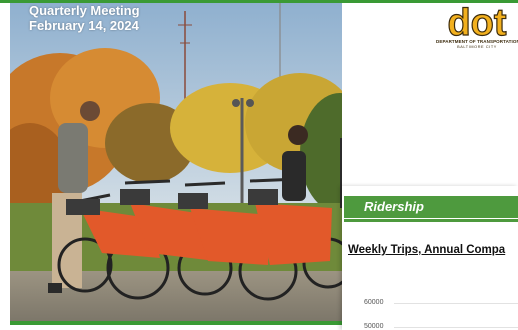 This screenshot has width=518, height=330. What do you see at coordinates (176, 323) in the screenshot?
I see `photo-bottom-bar` at bounding box center [176, 323].